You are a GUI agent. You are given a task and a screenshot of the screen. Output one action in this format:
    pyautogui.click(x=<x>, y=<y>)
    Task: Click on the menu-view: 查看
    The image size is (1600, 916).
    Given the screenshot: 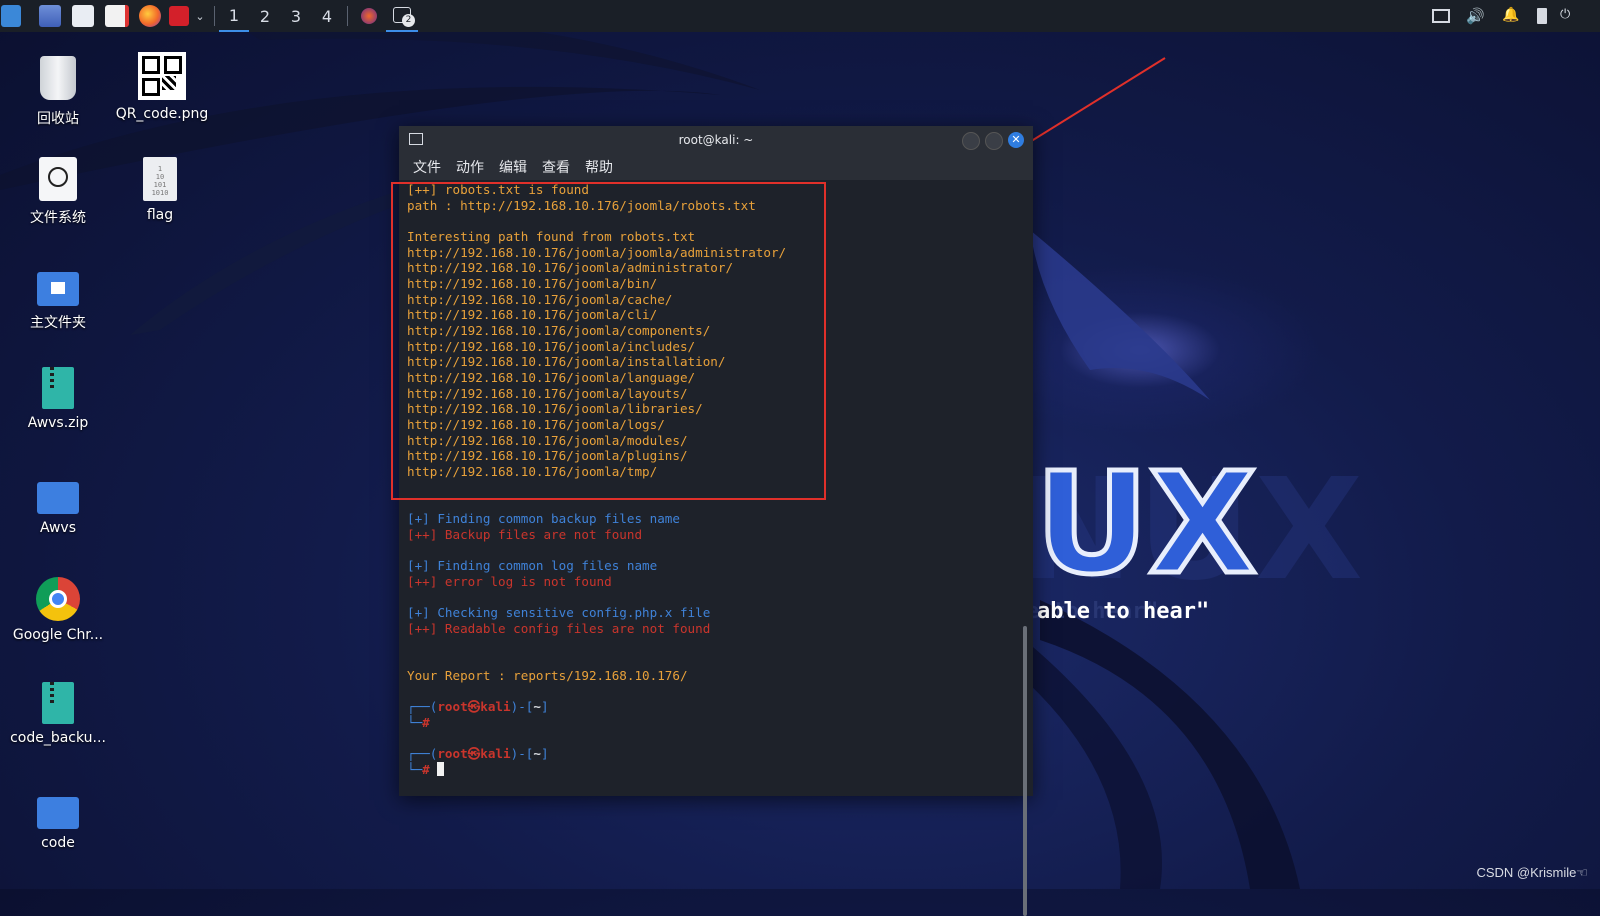 What is the action you would take?
    pyautogui.click(x=556, y=167)
    